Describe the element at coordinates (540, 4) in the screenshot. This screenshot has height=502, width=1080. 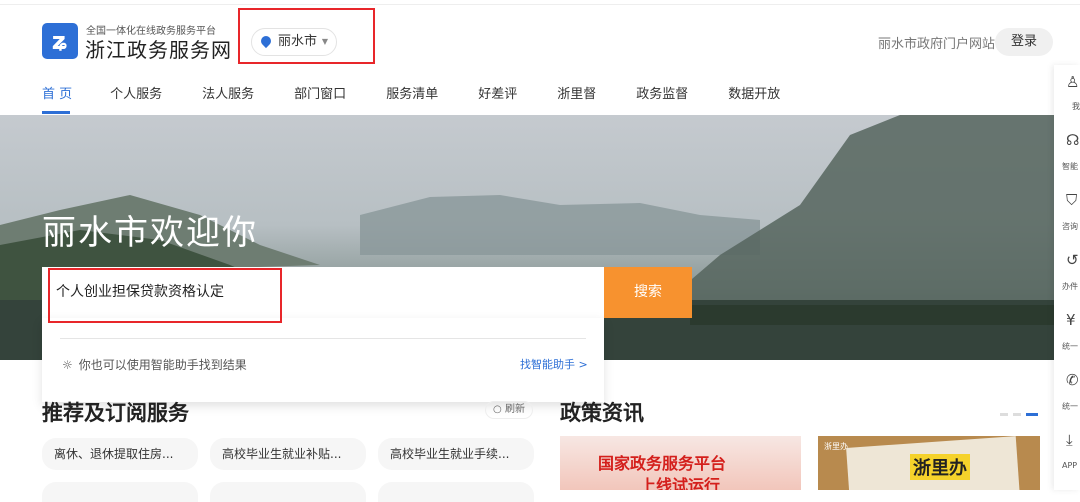
I see `top-divider` at that location.